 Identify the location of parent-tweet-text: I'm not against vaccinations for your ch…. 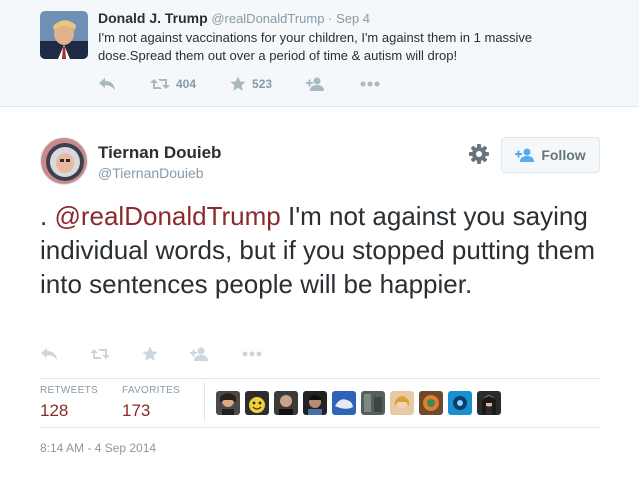
(315, 46).